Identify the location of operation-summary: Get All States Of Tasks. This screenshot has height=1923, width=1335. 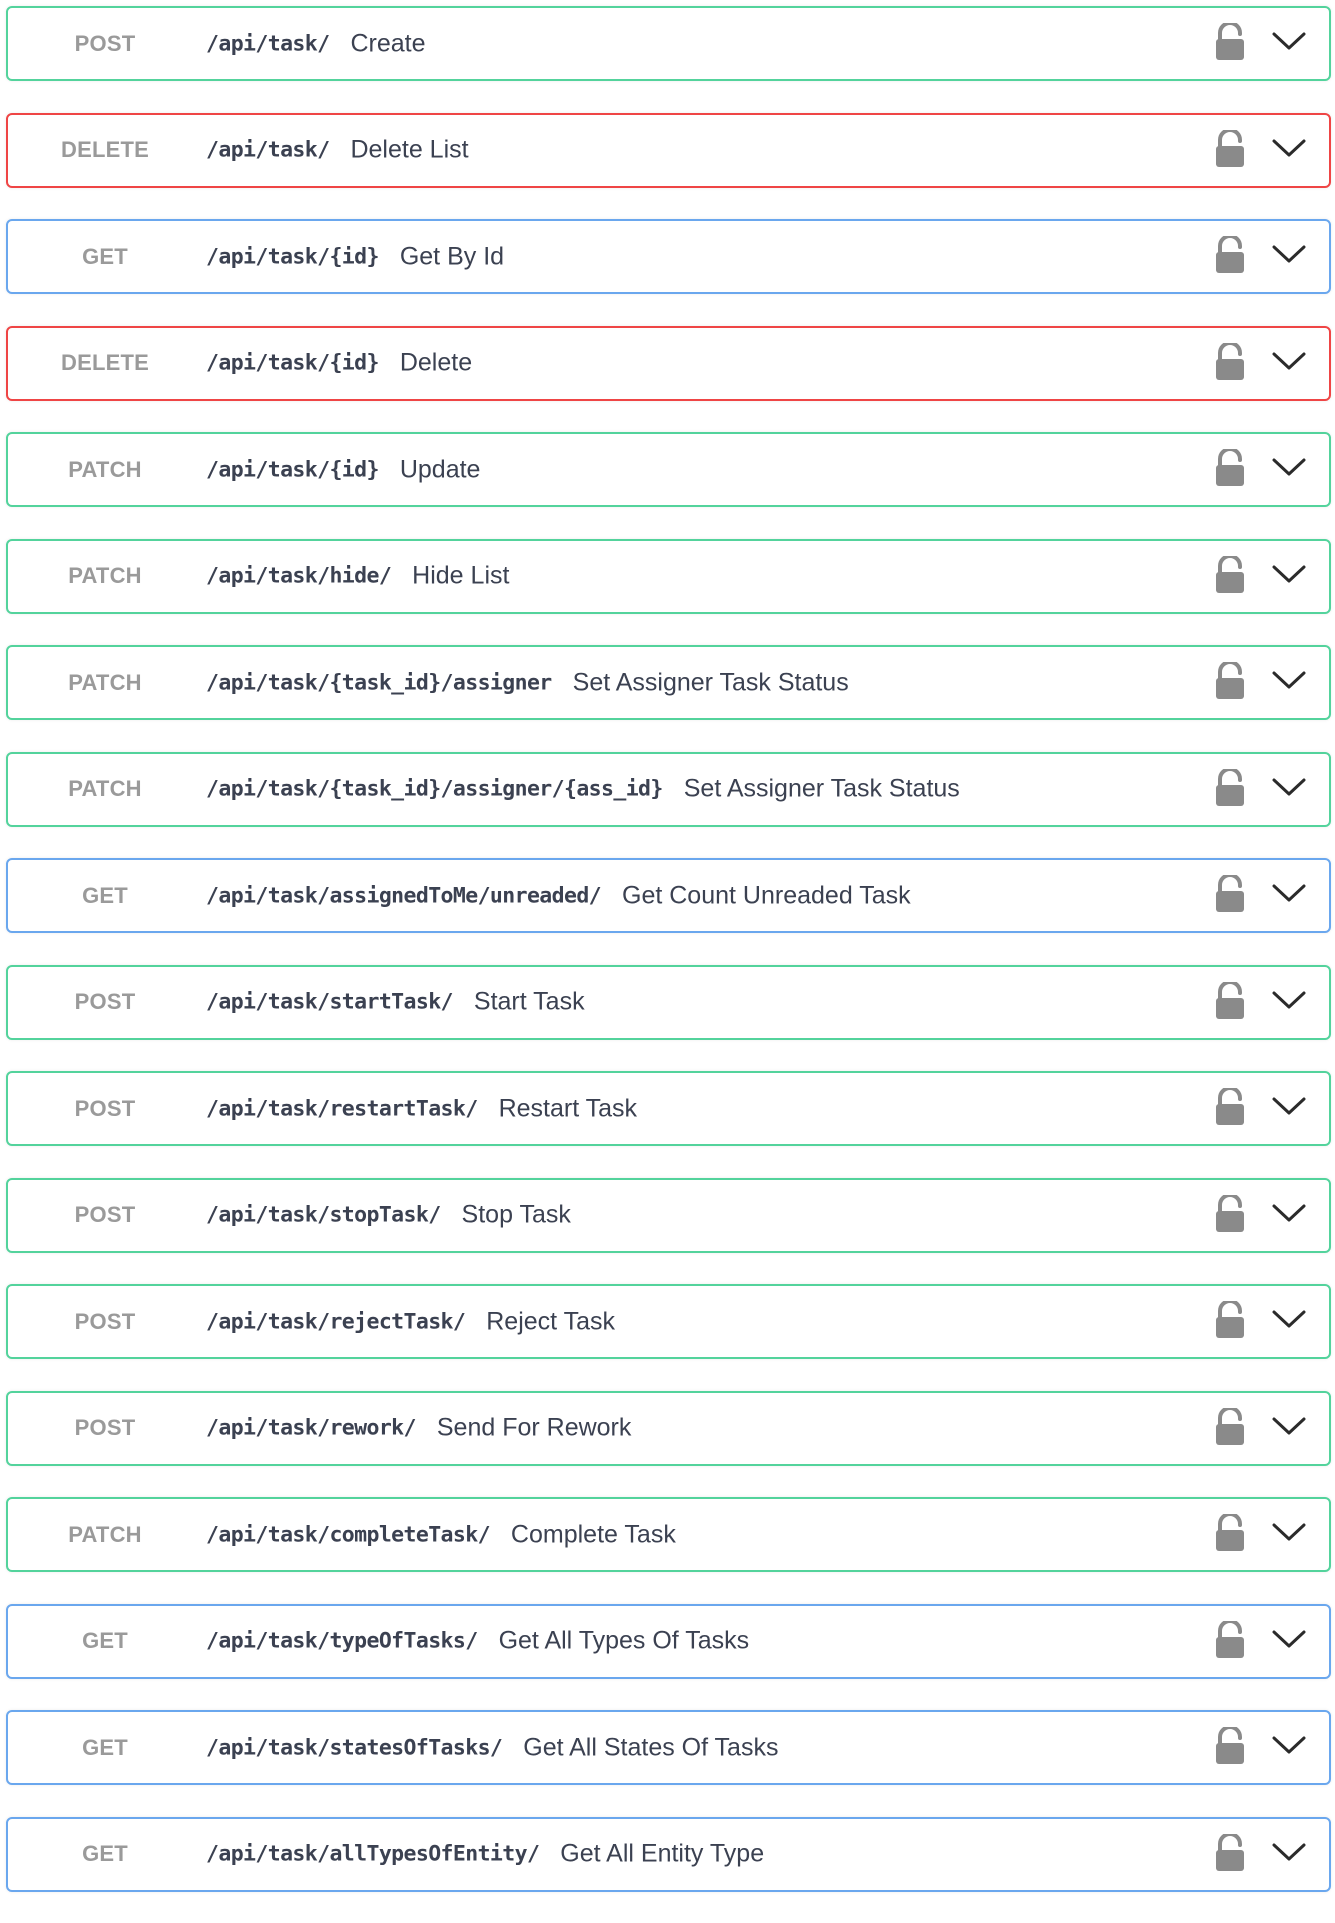
(651, 1747).